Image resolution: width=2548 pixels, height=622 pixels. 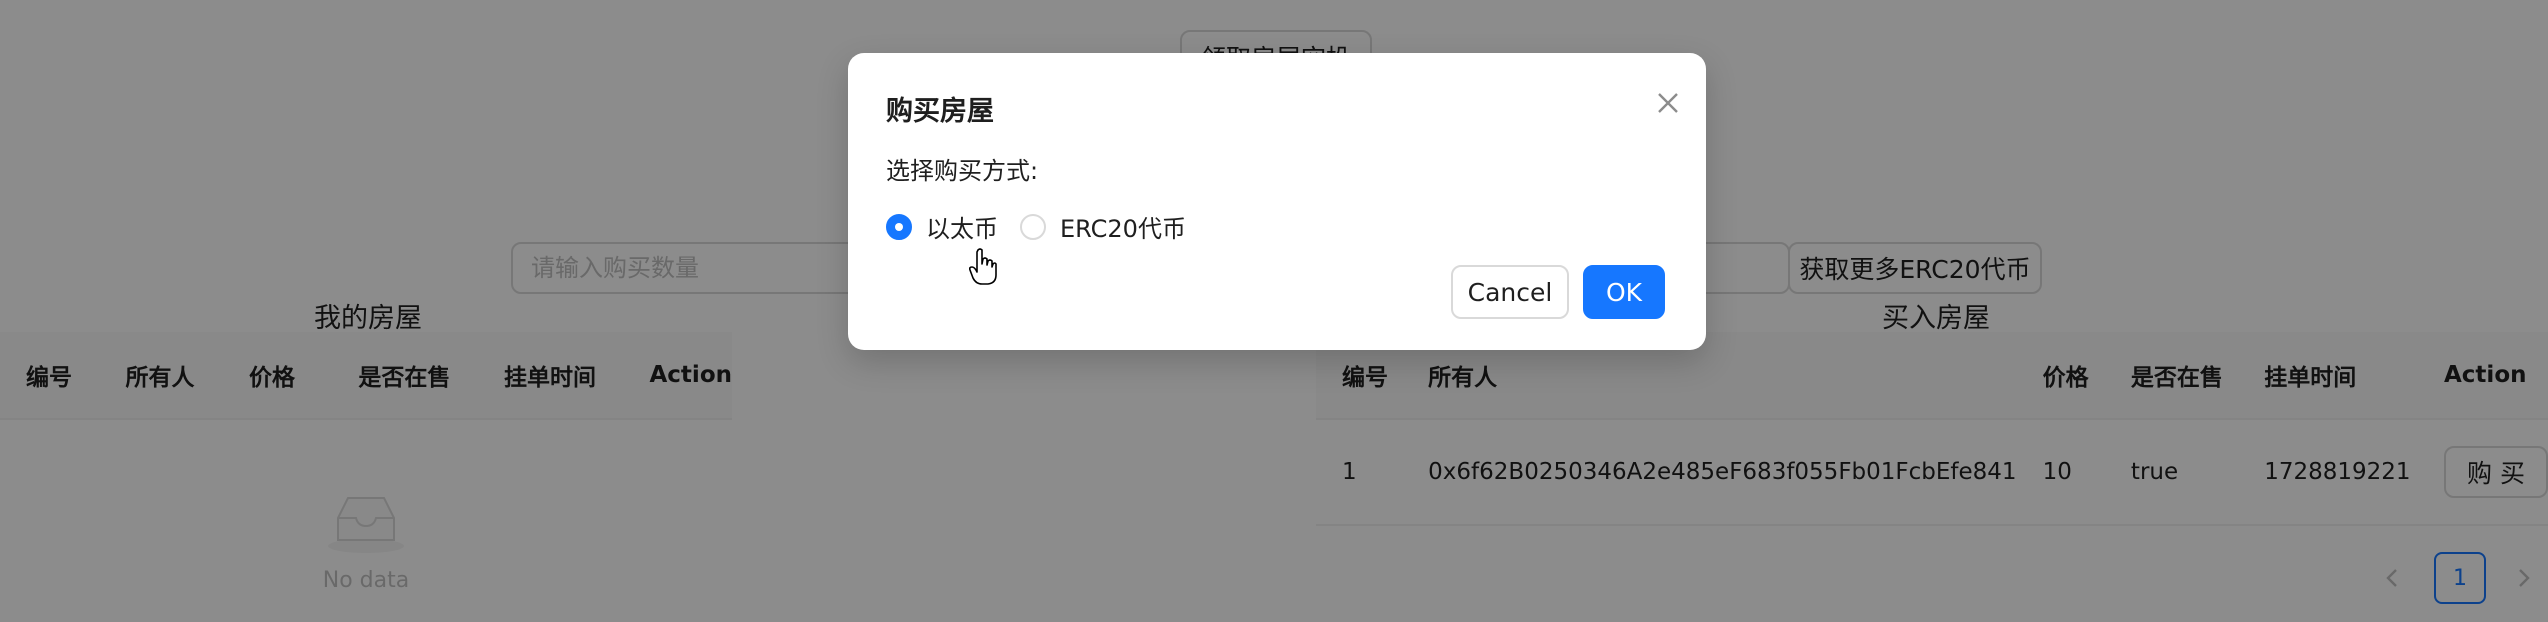 I want to click on radio-option-erc20: ERC20代币, so click(x=1103, y=226).